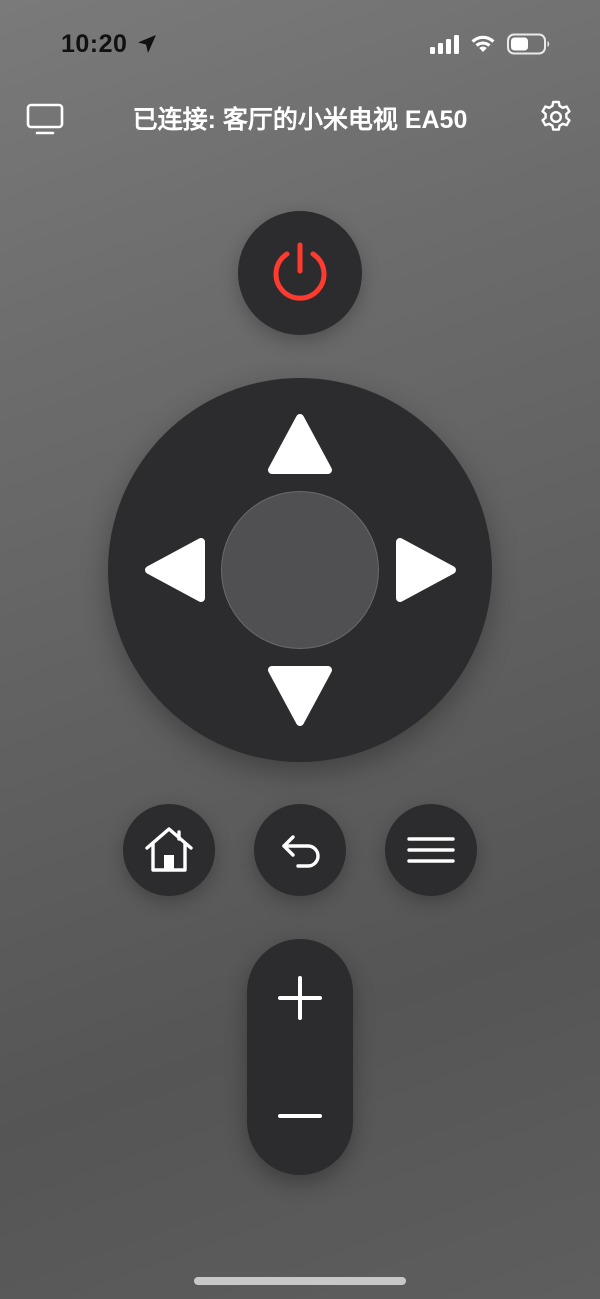 Image resolution: width=600 pixels, height=1299 pixels. I want to click on gear-icon, so click(556, 117).